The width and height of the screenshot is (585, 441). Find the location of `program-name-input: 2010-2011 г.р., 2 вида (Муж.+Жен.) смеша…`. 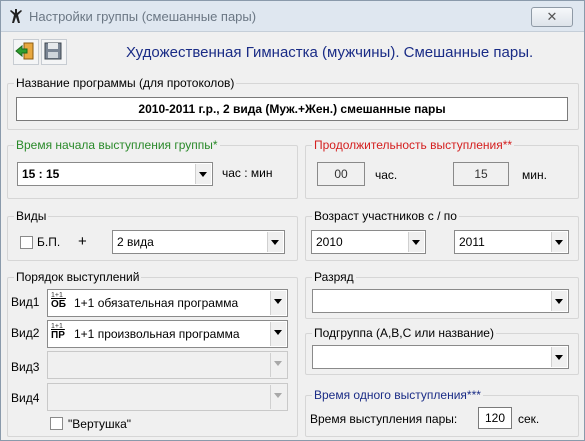

program-name-input: 2010-2011 г.р., 2 вида (Муж.+Жен.) смеша… is located at coordinates (292, 109).